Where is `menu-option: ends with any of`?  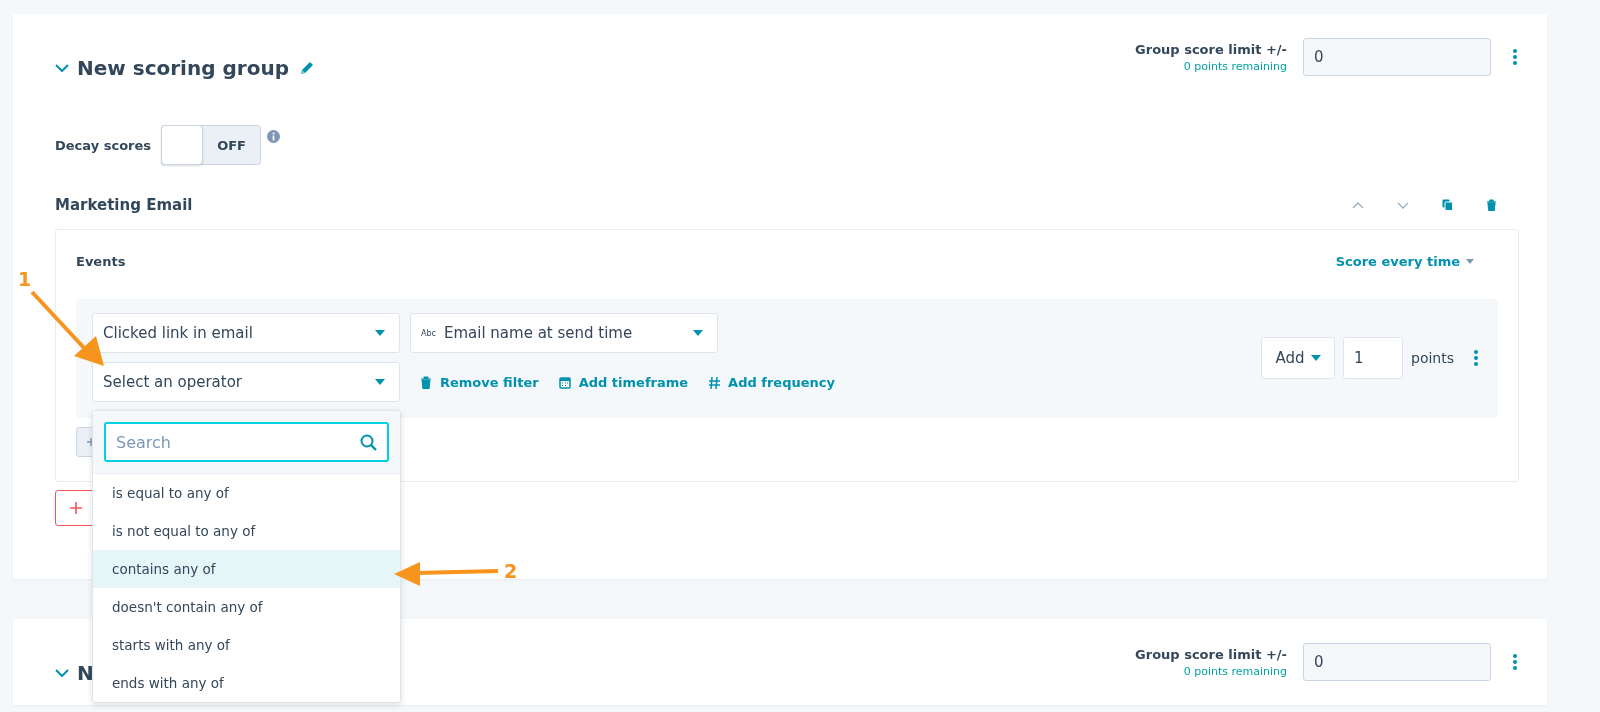 menu-option: ends with any of is located at coordinates (246, 683).